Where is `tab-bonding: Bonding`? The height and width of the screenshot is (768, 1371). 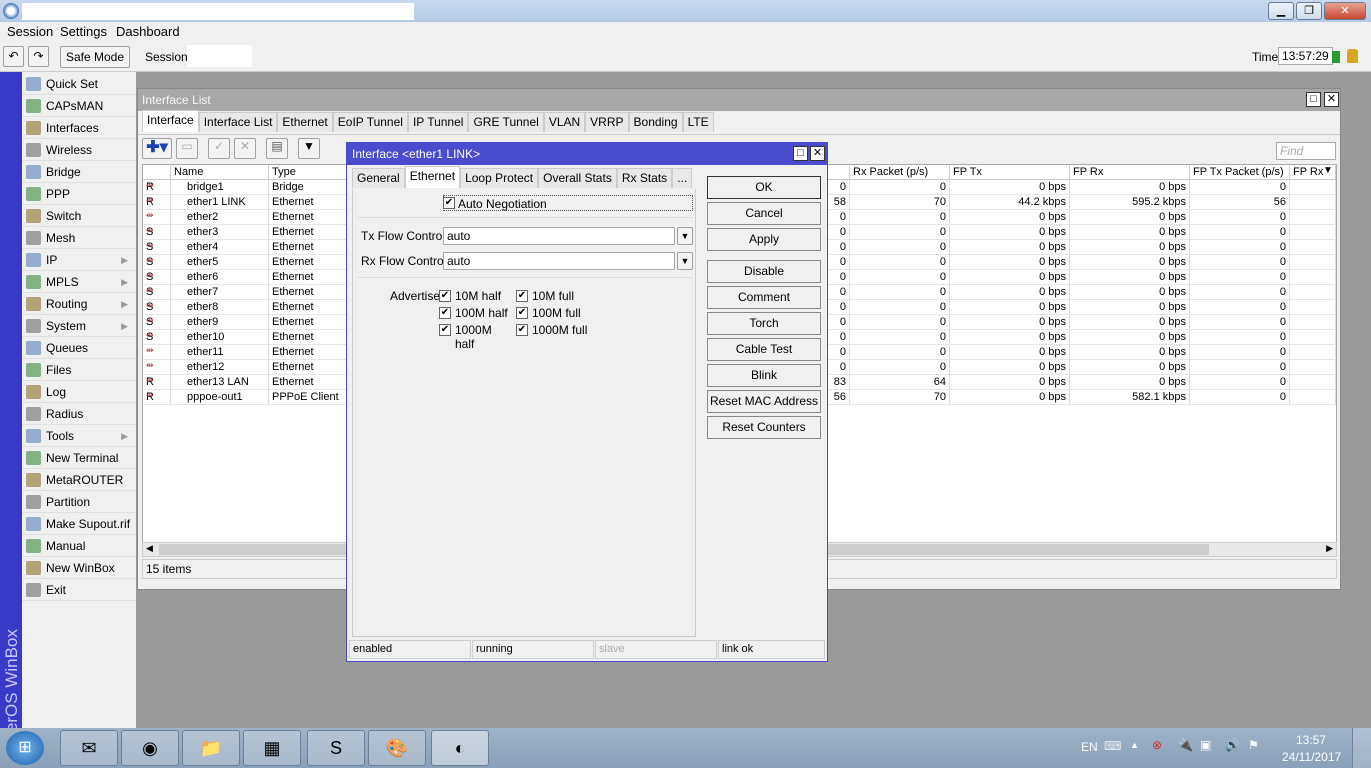 tab-bonding: Bonding is located at coordinates (655, 122).